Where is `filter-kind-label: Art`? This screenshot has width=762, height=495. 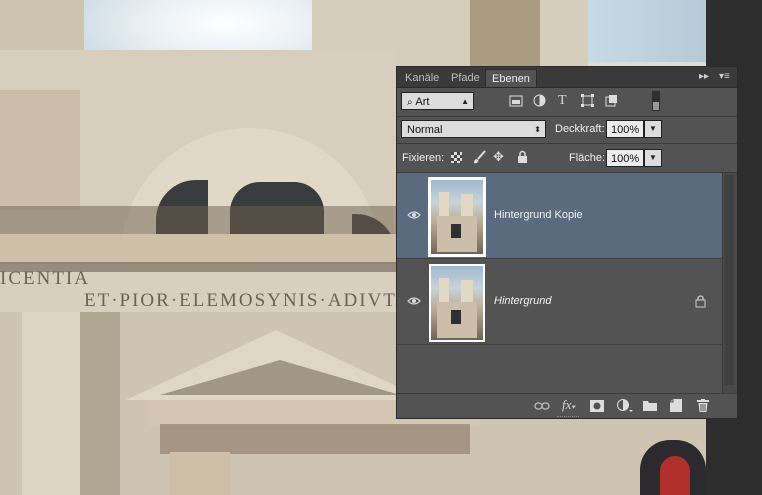
filter-kind-label: Art is located at coordinates (422, 102).